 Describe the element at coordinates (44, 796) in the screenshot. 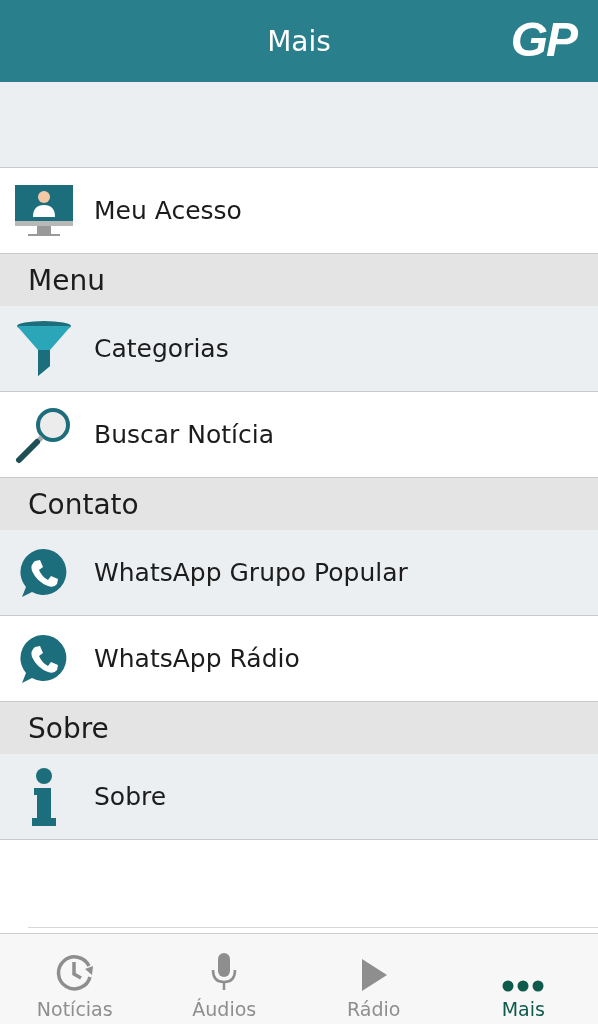

I see `info-icon` at that location.